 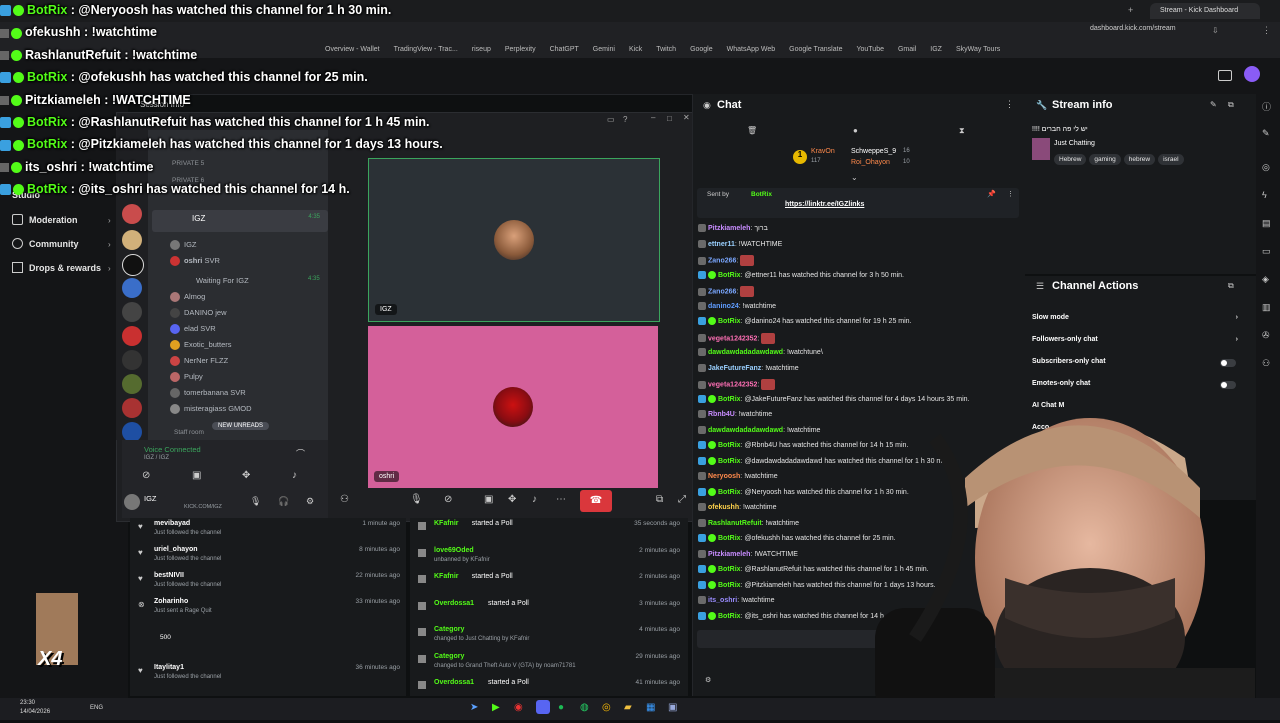 I want to click on chat-username: its_oshri, so click(x=722, y=600).